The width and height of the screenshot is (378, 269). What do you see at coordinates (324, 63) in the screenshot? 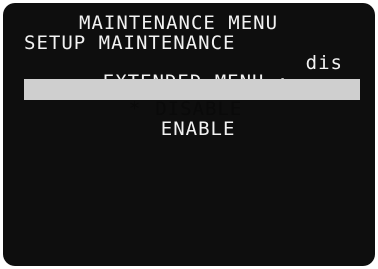
I see `extended-menu-value: dis` at bounding box center [324, 63].